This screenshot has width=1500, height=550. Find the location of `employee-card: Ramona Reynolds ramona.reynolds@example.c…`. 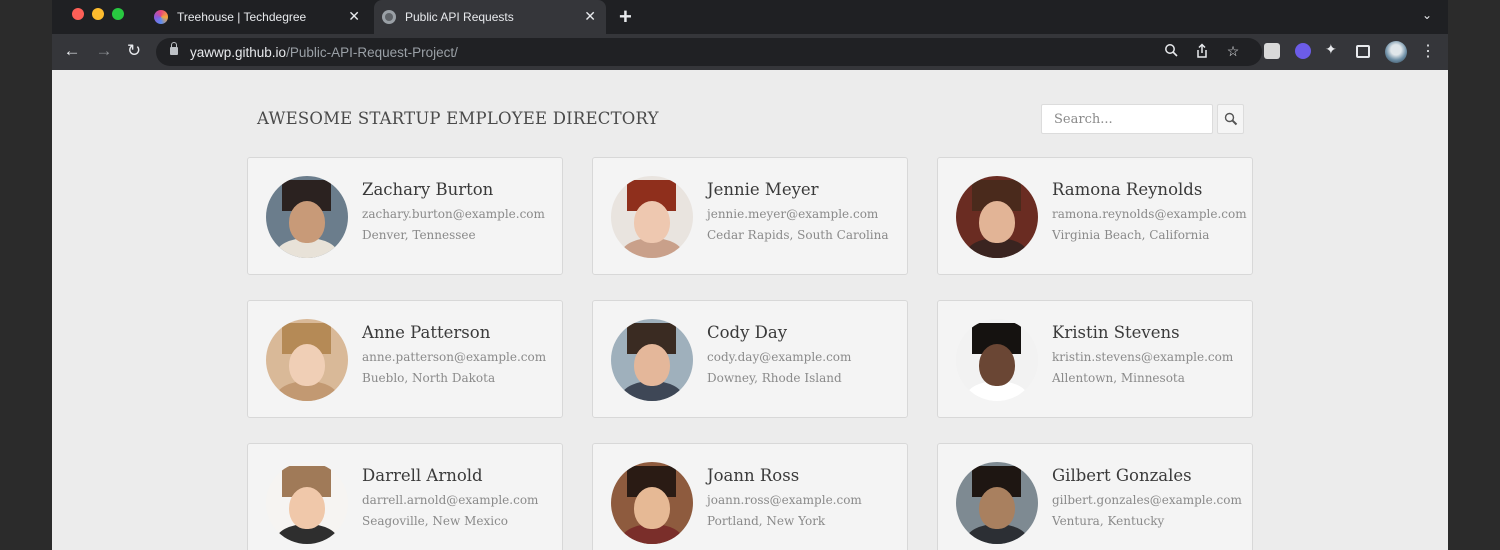

employee-card: Ramona Reynolds ramona.reynolds@example.c… is located at coordinates (1095, 216).